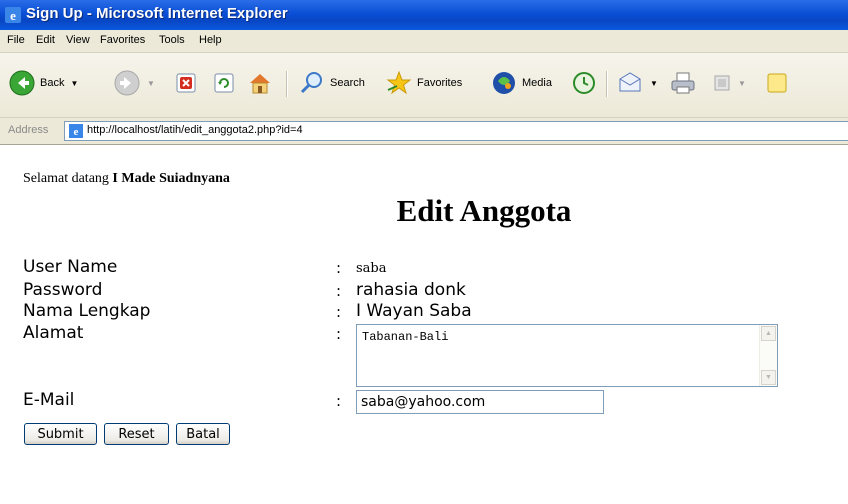 Image resolution: width=848 pixels, height=504 pixels. I want to click on fullname-label: Nama Lengkap, so click(87, 311).